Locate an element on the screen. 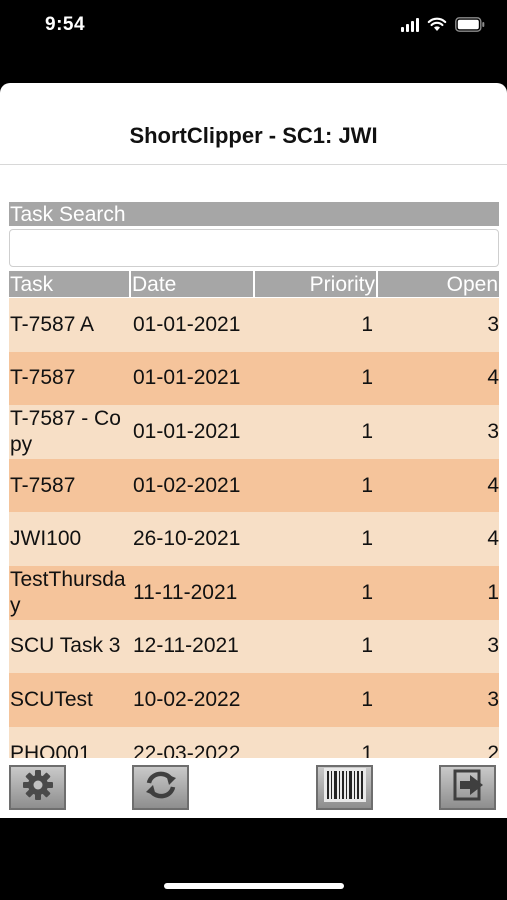 This screenshot has width=507, height=900. settings-button is located at coordinates (37, 787).